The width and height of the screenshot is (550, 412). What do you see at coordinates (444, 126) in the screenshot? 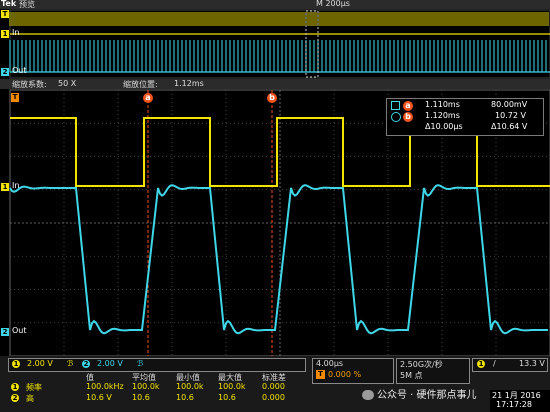
I see `cursor-delta-time: Δ10.00μs` at bounding box center [444, 126].